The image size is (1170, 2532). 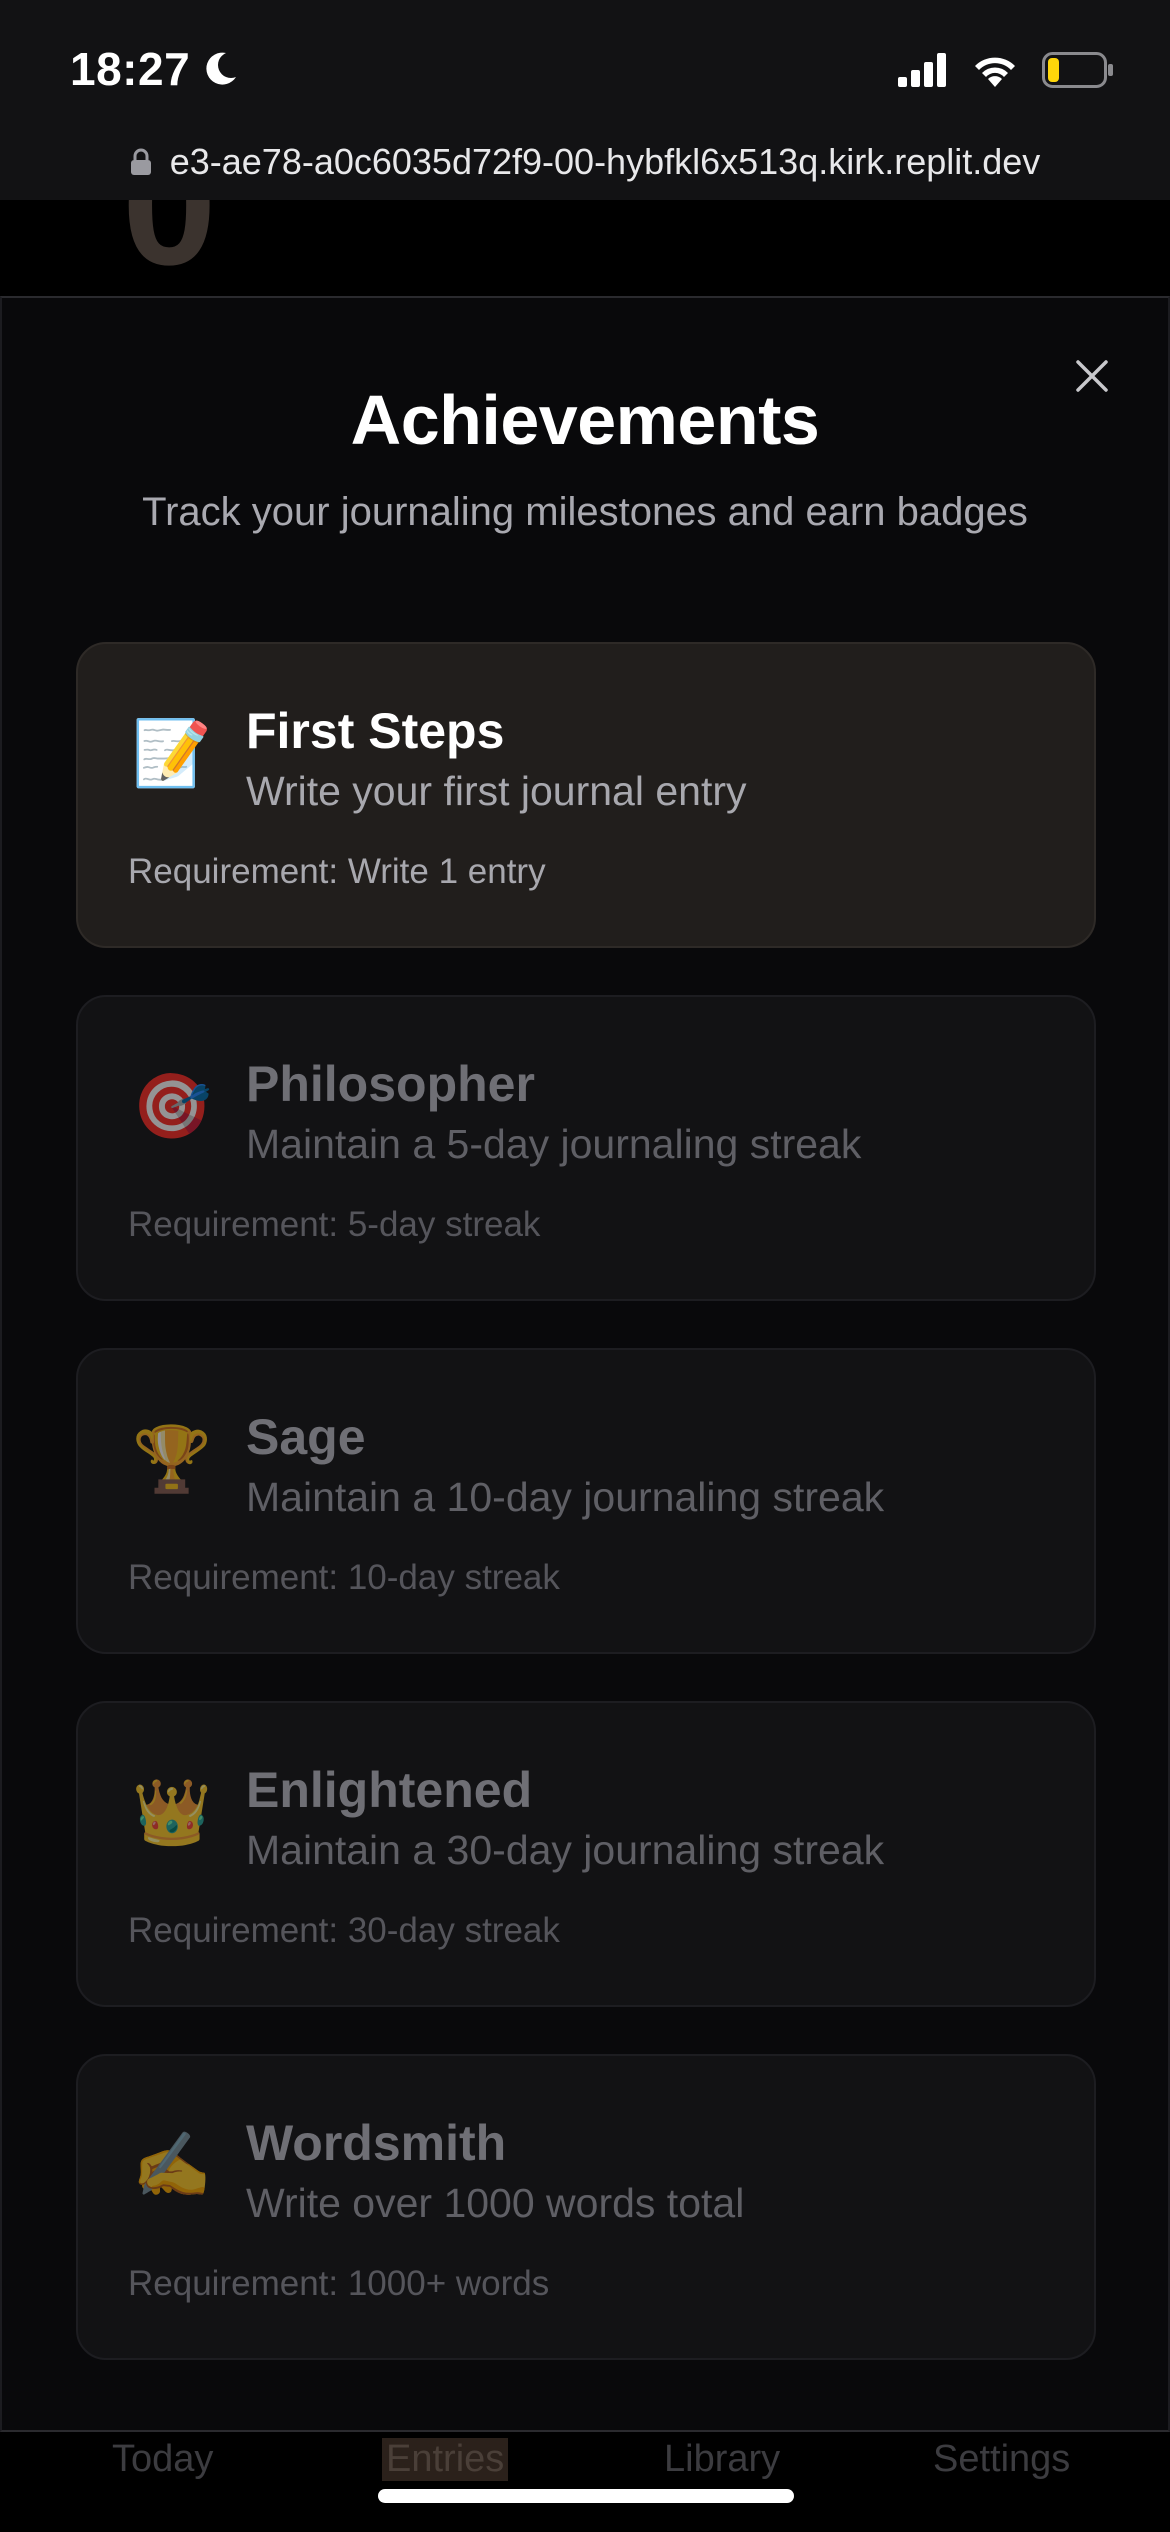 I want to click on achievement-title: Philosopher, so click(x=390, y=1084).